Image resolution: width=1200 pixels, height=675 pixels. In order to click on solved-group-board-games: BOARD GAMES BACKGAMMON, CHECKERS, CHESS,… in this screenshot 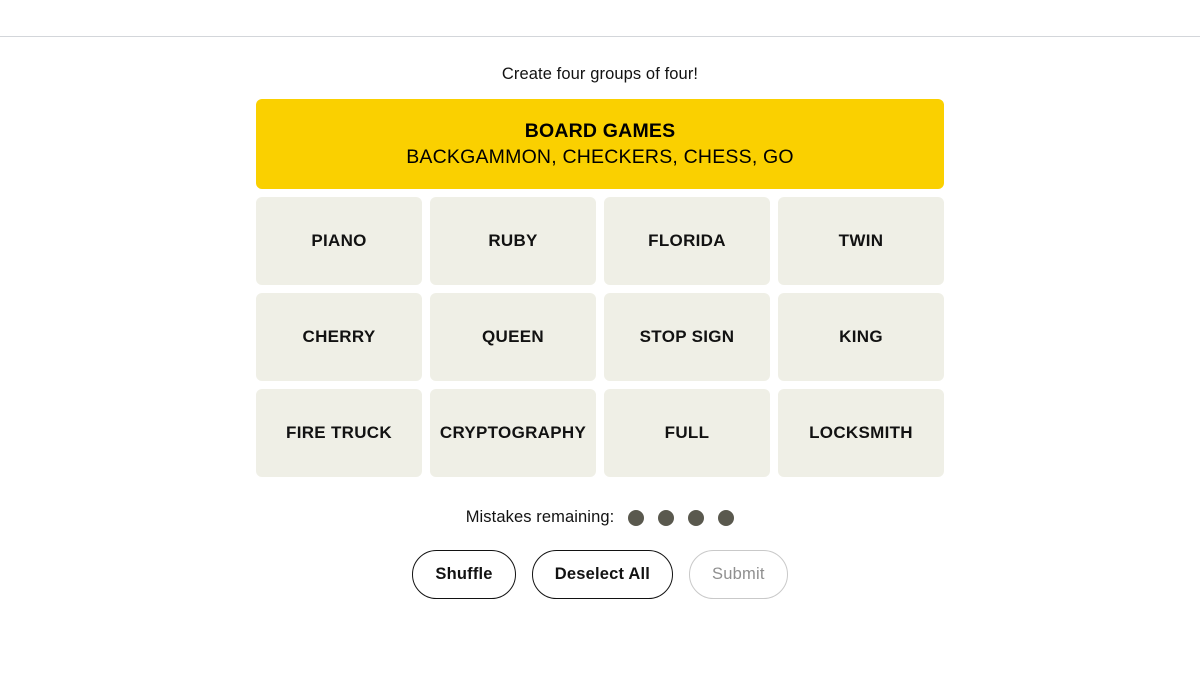, I will do `click(600, 144)`.